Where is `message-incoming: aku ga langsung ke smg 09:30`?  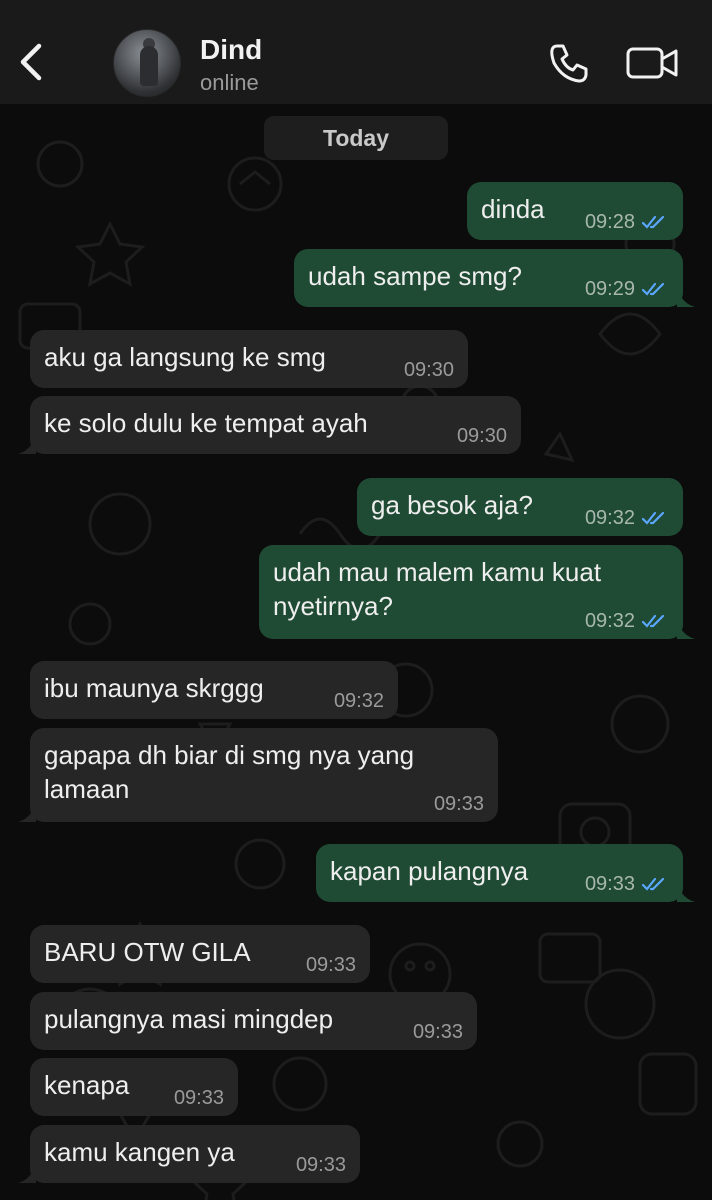 message-incoming: aku ga langsung ke smg 09:30 is located at coordinates (249, 359).